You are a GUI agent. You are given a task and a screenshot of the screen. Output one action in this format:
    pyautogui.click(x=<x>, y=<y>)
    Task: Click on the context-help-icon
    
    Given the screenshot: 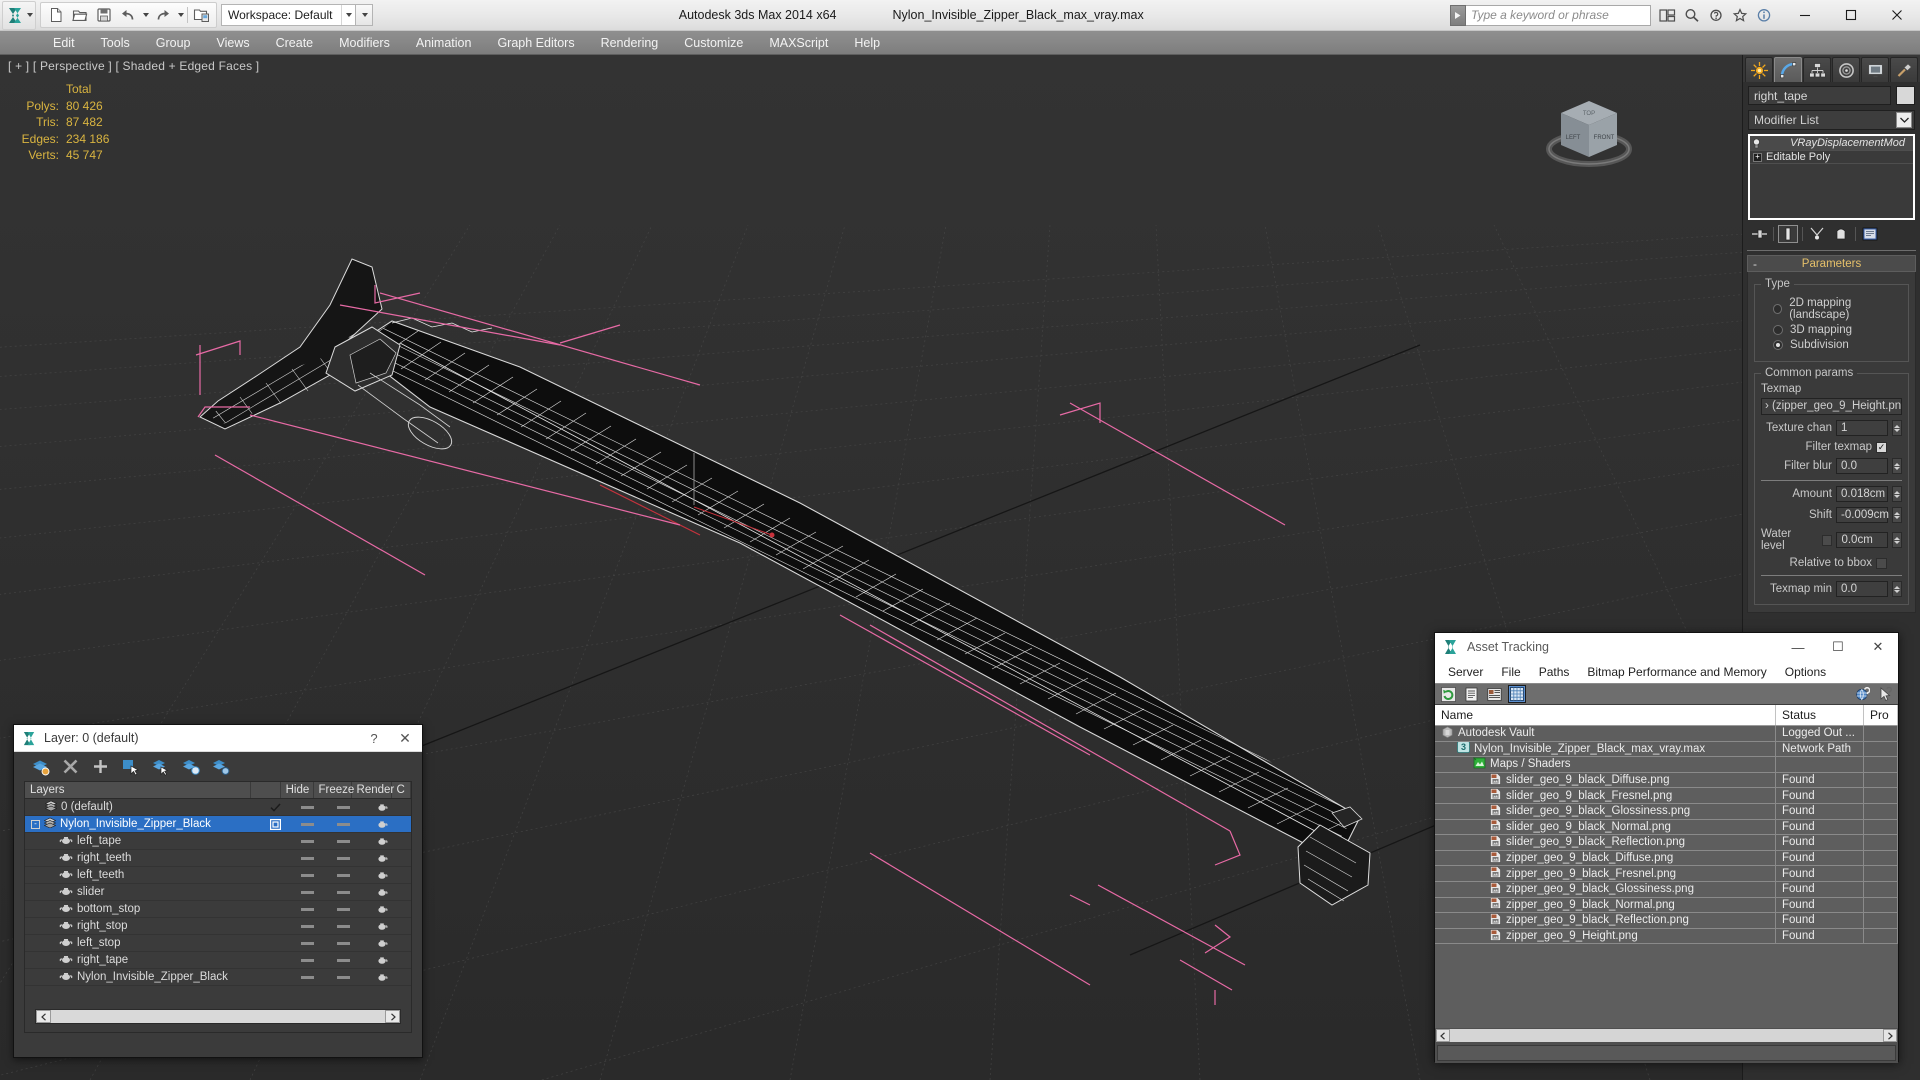 What is the action you would take?
    pyautogui.click(x=1885, y=694)
    